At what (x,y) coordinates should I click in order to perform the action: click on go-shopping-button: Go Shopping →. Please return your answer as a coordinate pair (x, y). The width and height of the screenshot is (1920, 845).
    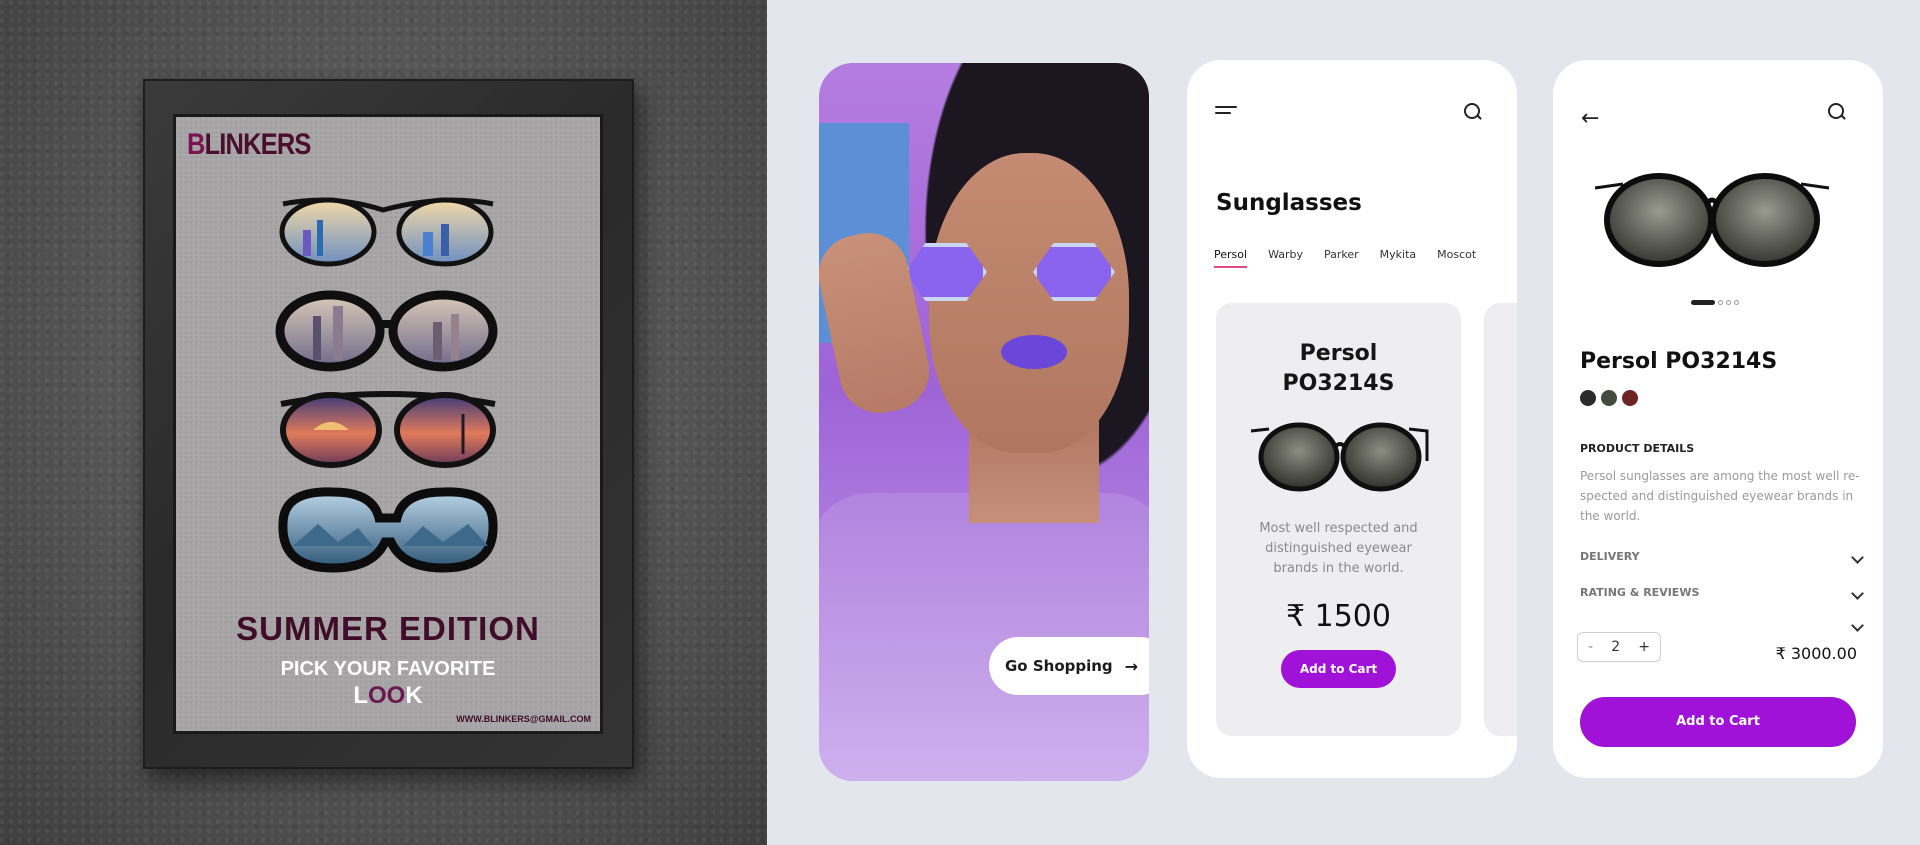
    Looking at the image, I should click on (1069, 666).